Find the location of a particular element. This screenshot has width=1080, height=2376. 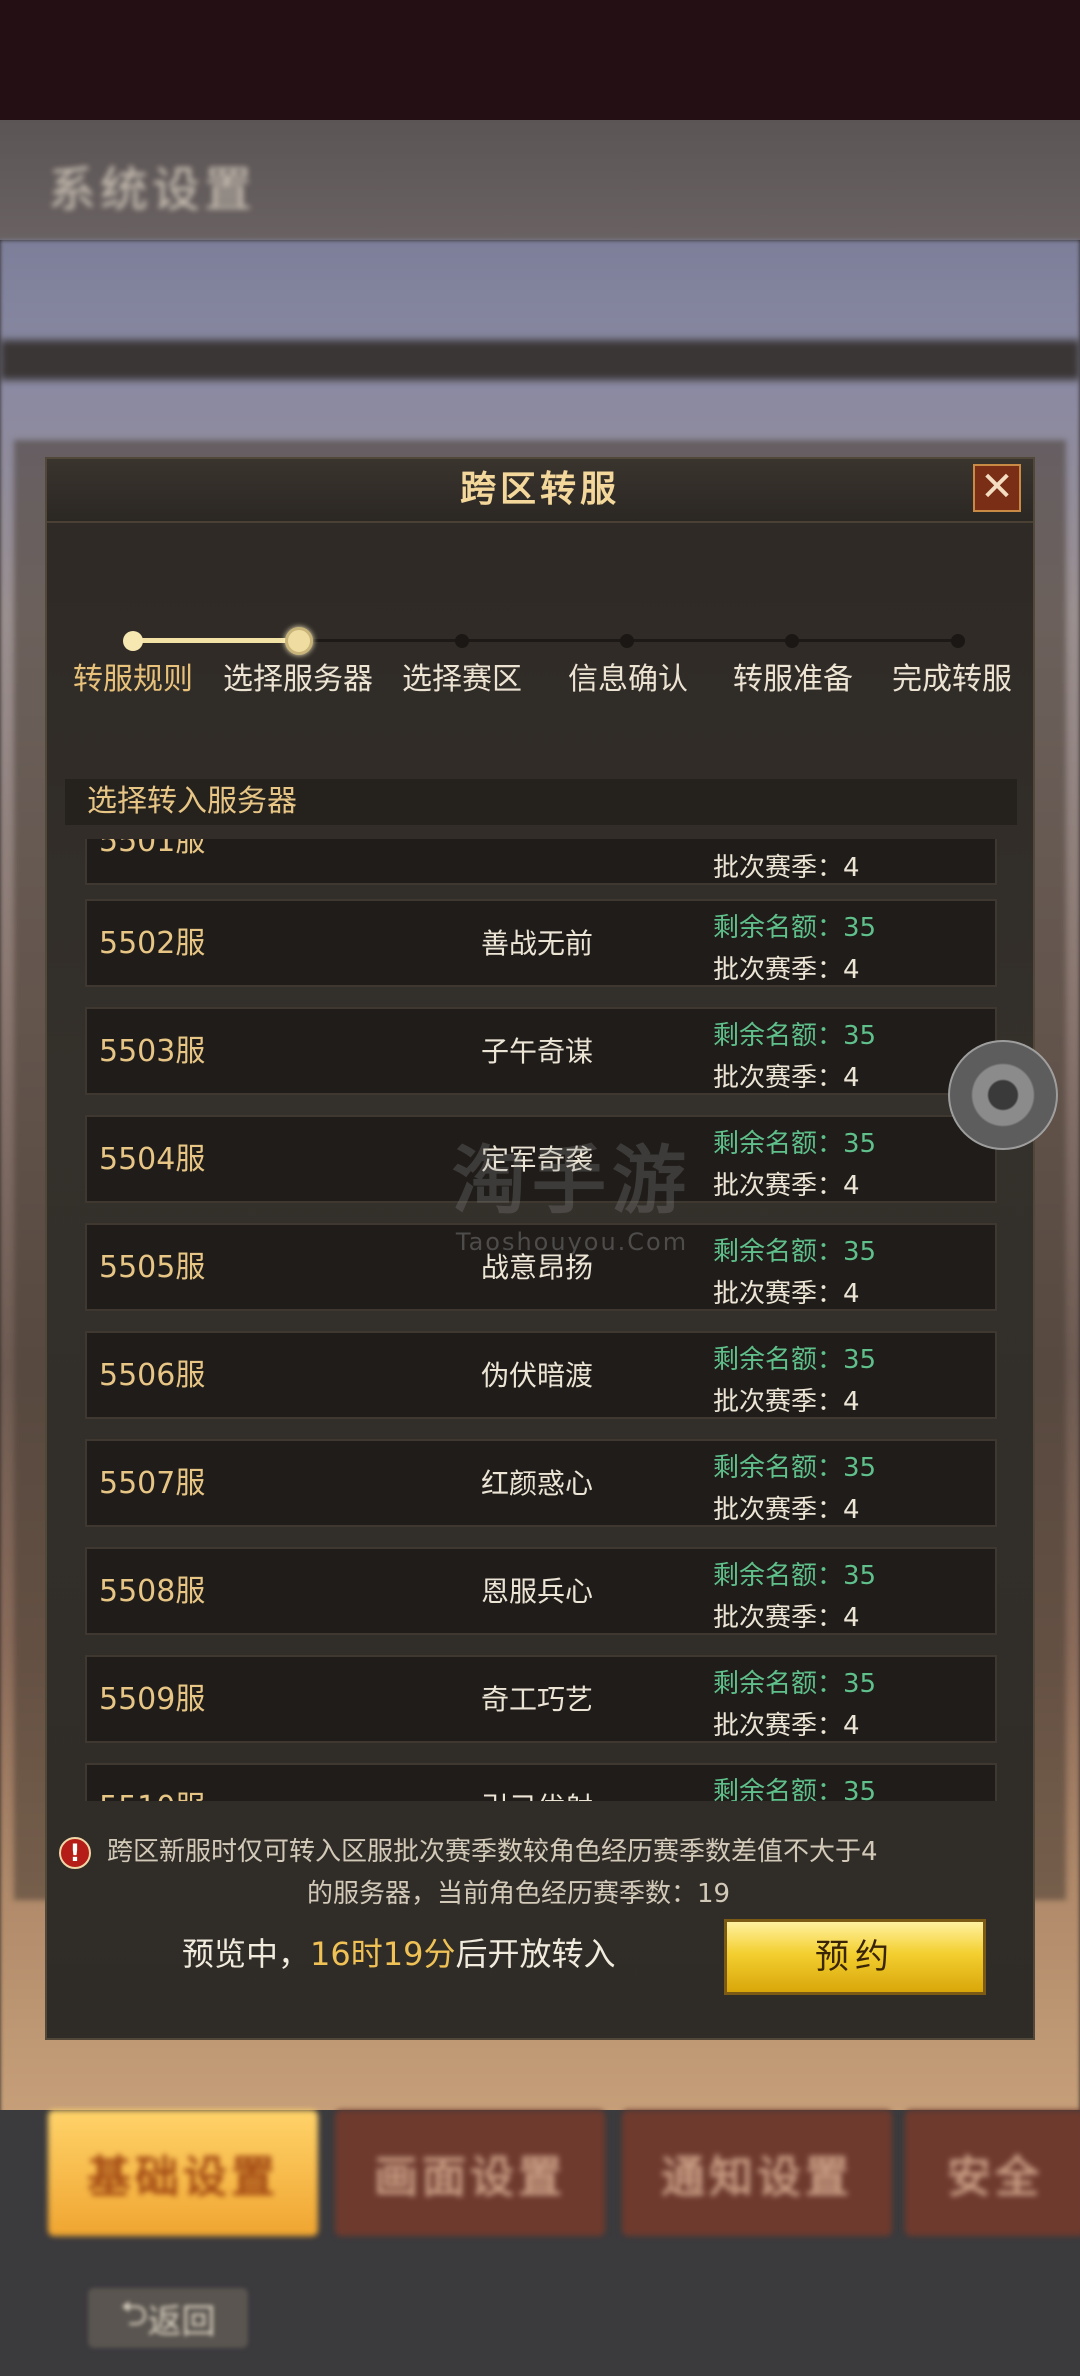

section-title: 选择转入服务器 is located at coordinates (192, 801).